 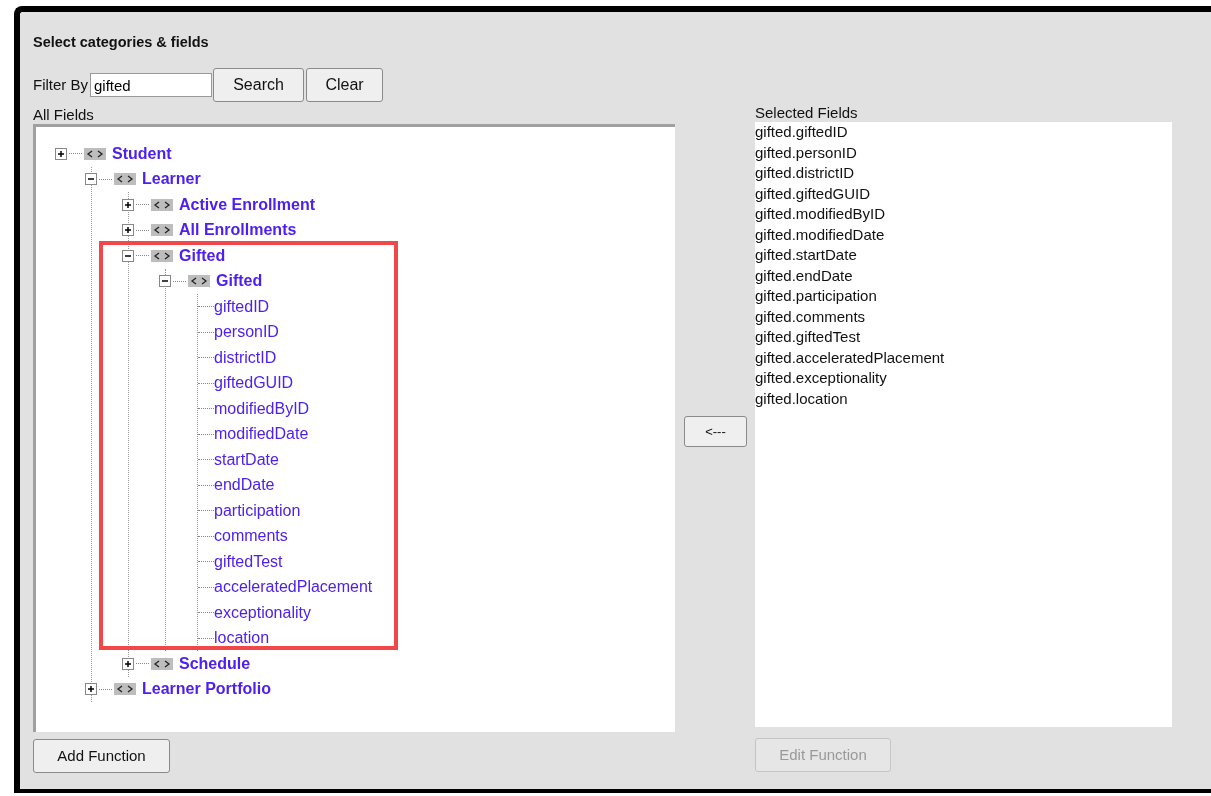 What do you see at coordinates (60, 85) in the screenshot?
I see `filter-label: Filter By` at bounding box center [60, 85].